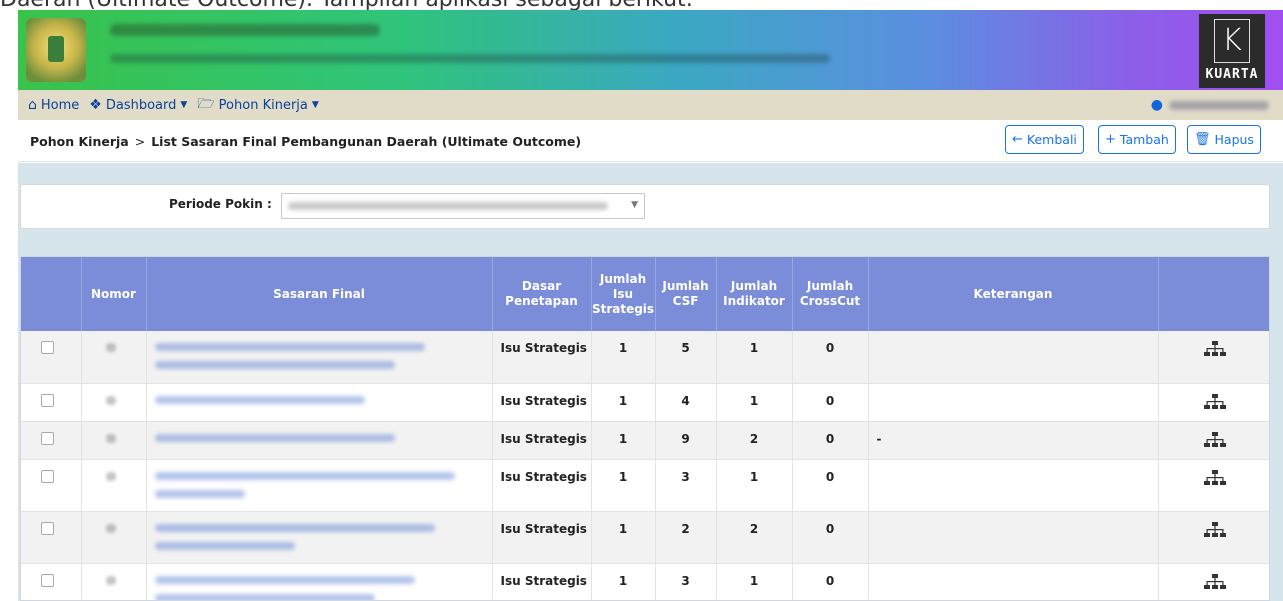 The image size is (1283, 601). Describe the element at coordinates (206, 104) in the screenshot. I see `folder-open-icon: 🗁` at that location.